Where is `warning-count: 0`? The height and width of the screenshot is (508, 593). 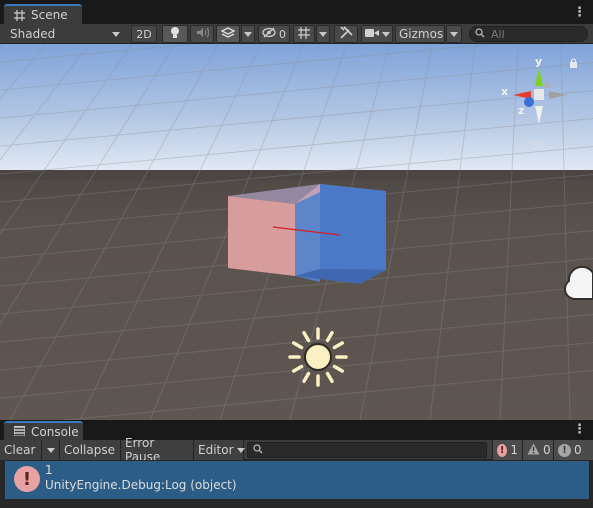 warning-count: 0 is located at coordinates (547, 450).